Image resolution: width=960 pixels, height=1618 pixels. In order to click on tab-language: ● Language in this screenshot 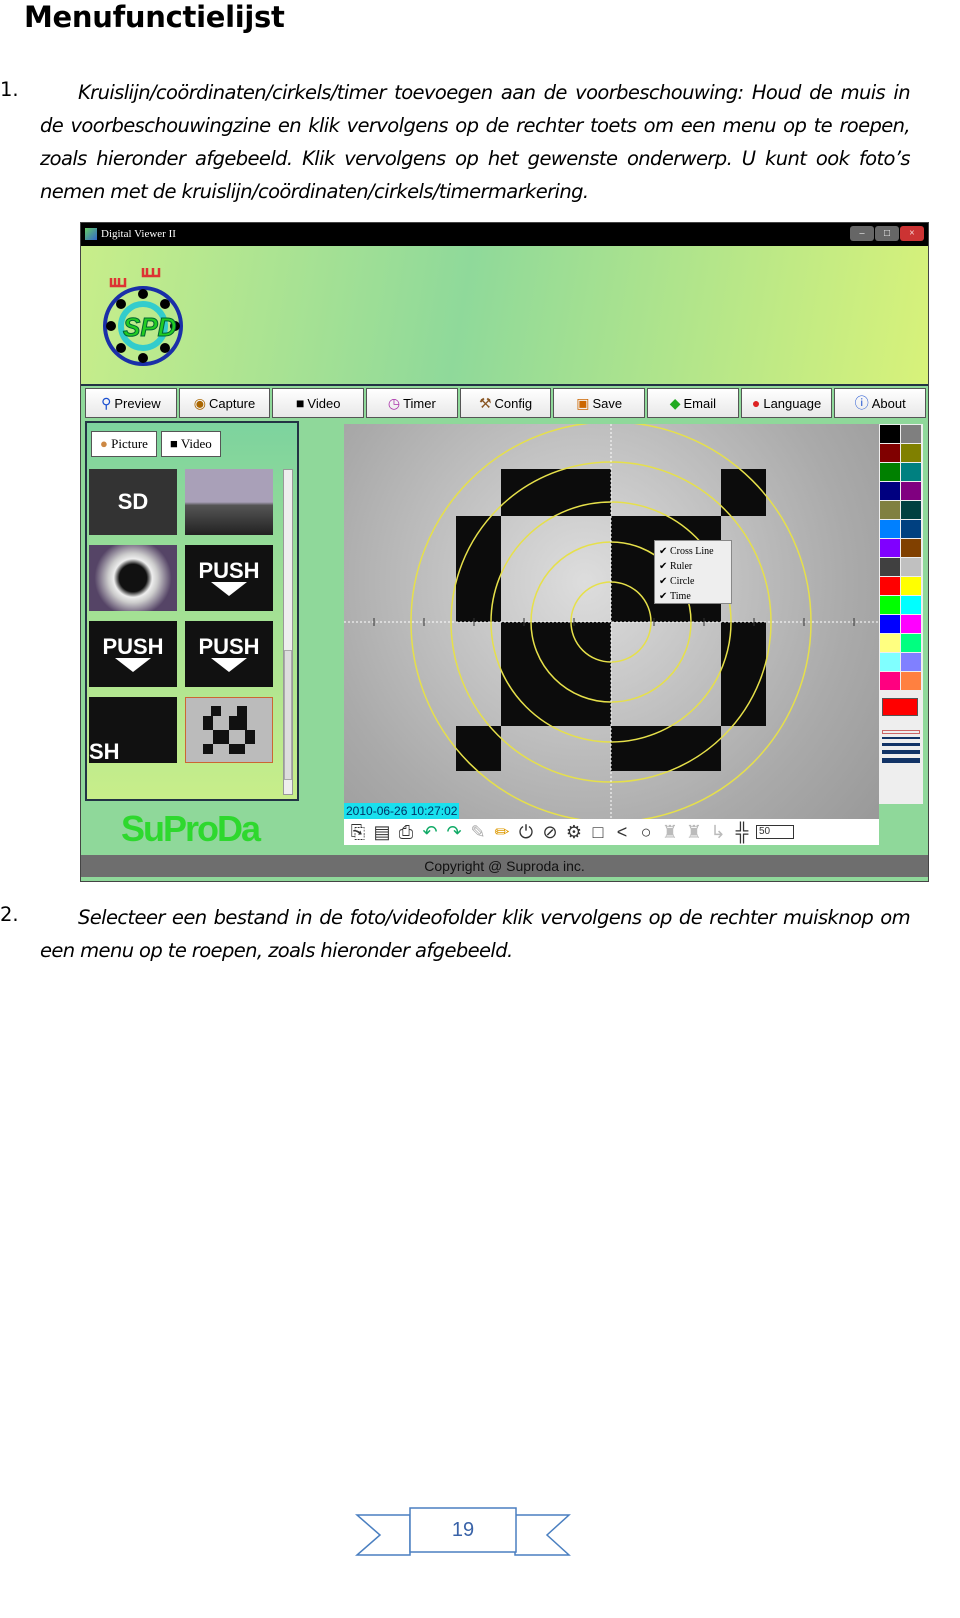, I will do `click(786, 403)`.